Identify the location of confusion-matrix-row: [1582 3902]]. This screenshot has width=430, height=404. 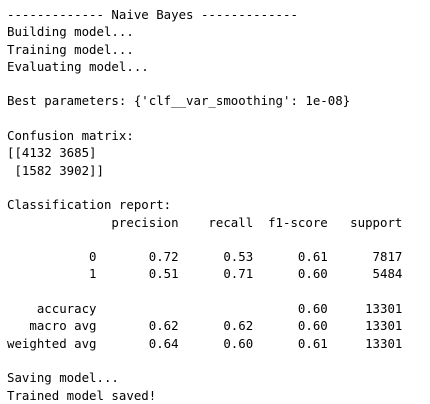
(55, 170).